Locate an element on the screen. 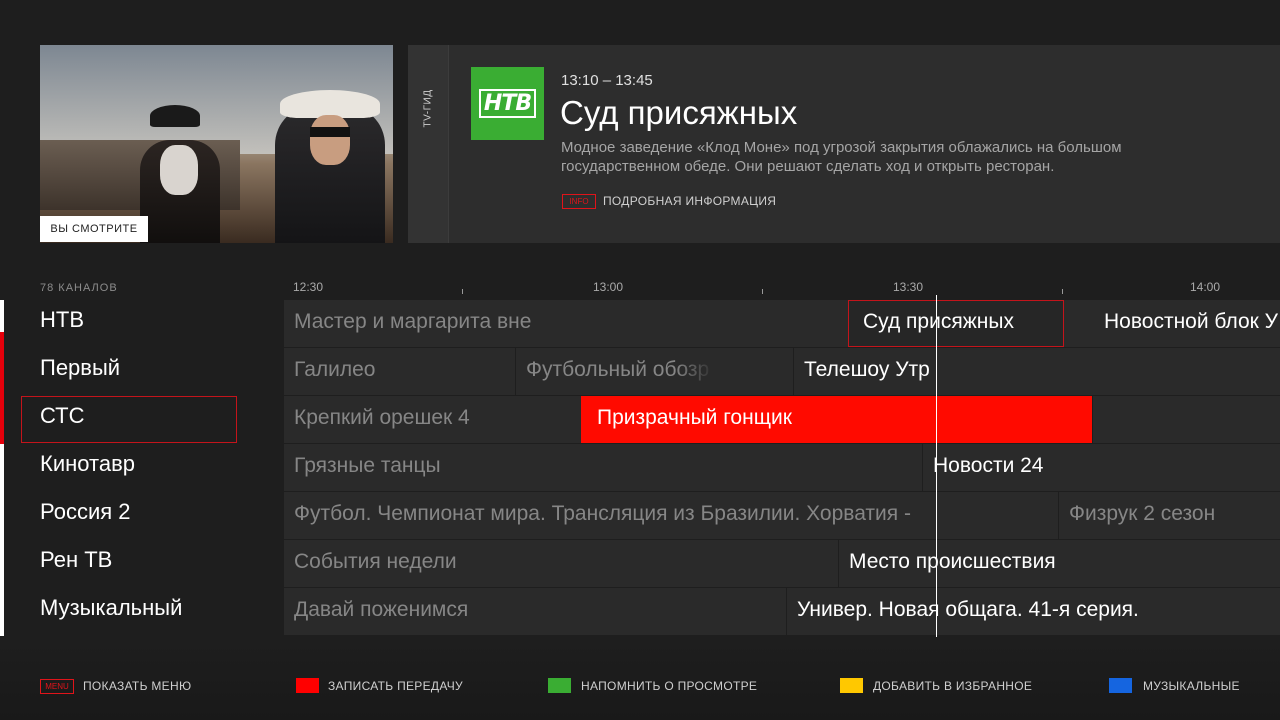  program-cell: Место происшествия is located at coordinates (1059, 563).